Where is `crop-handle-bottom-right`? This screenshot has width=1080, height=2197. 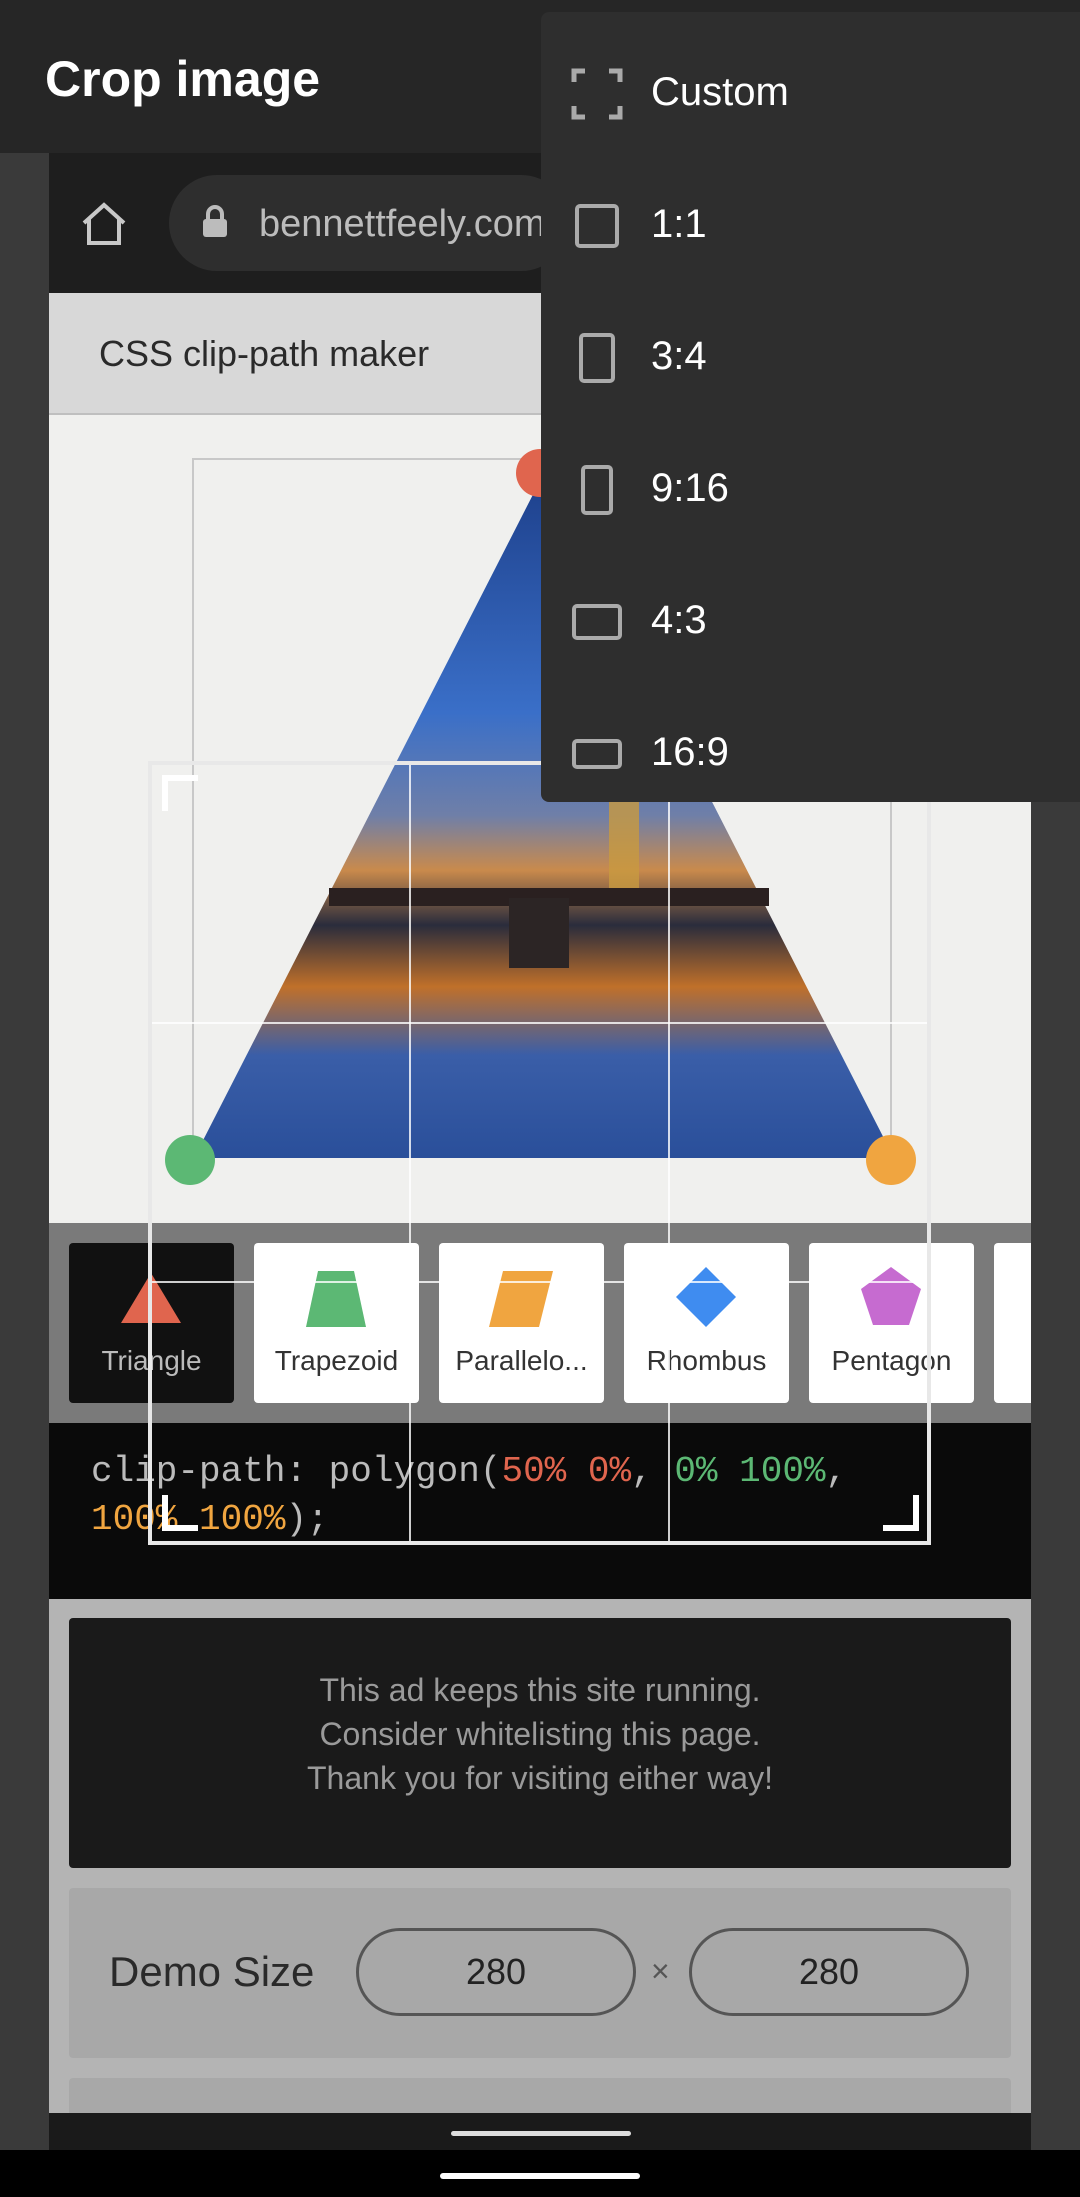
crop-handle-bottom-right is located at coordinates (901, 1513).